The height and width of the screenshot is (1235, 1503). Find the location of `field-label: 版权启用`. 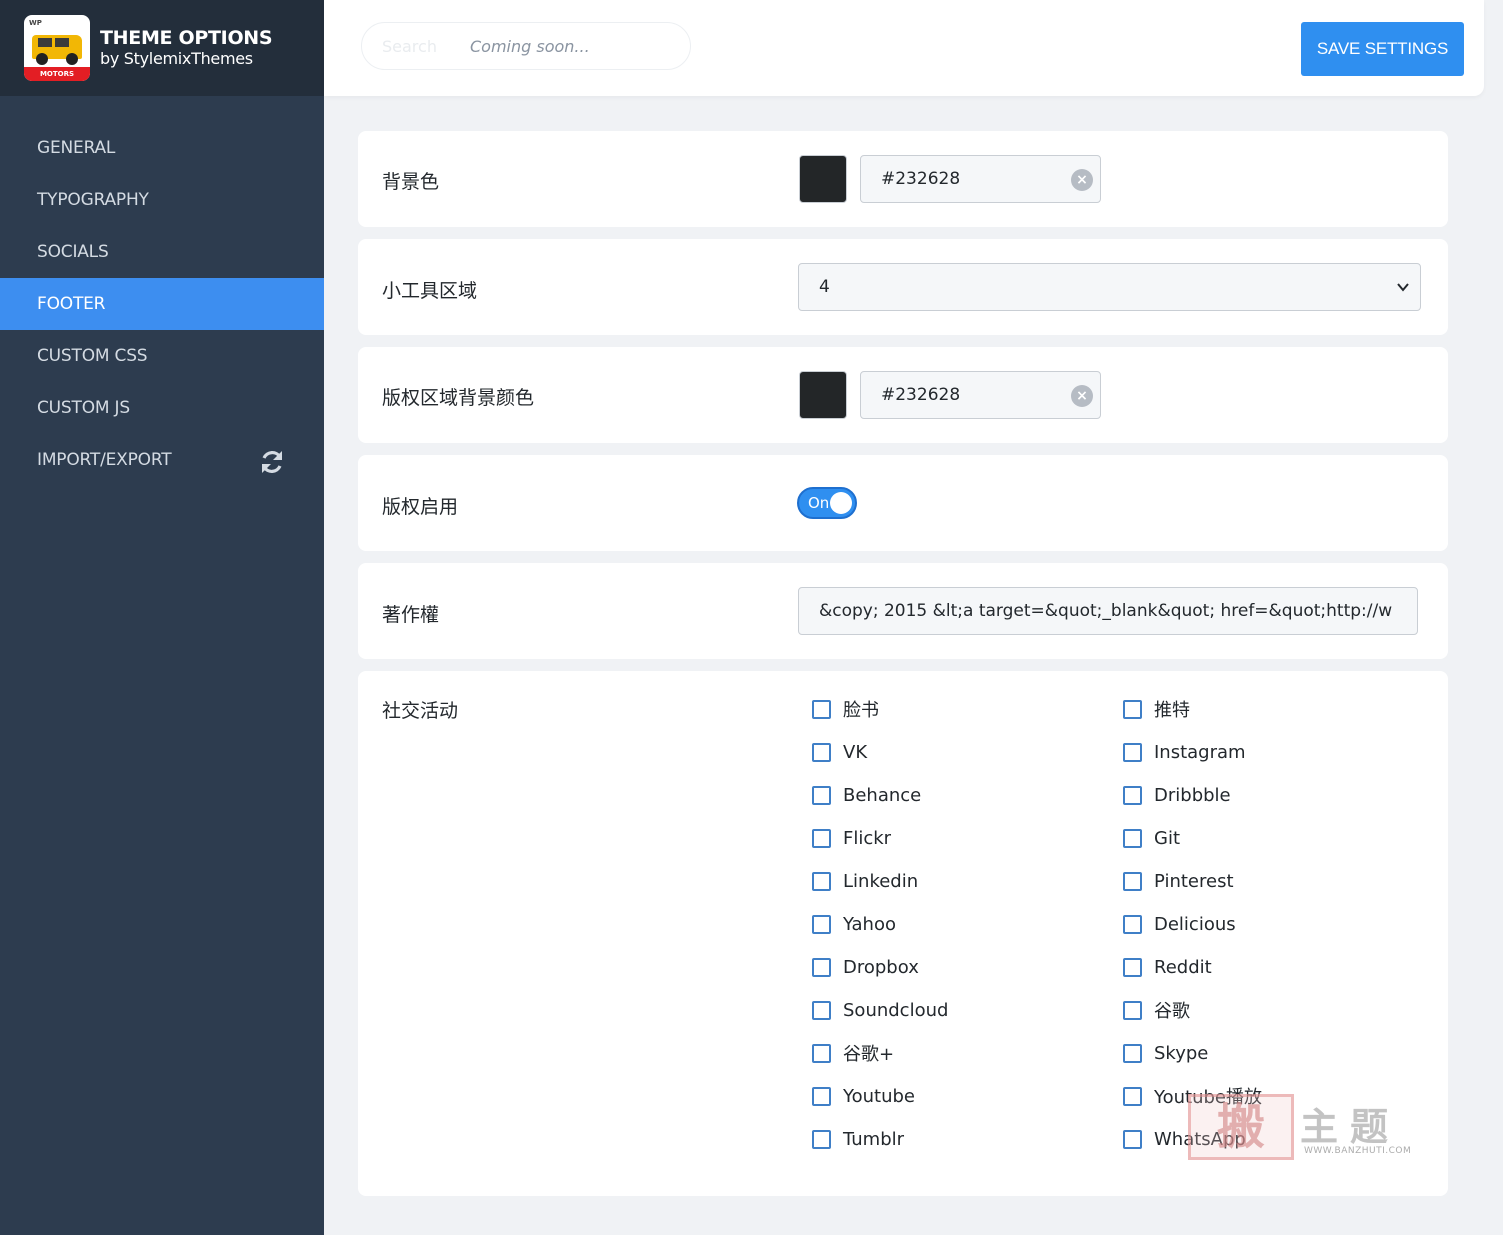

field-label: 版权启用 is located at coordinates (420, 507).